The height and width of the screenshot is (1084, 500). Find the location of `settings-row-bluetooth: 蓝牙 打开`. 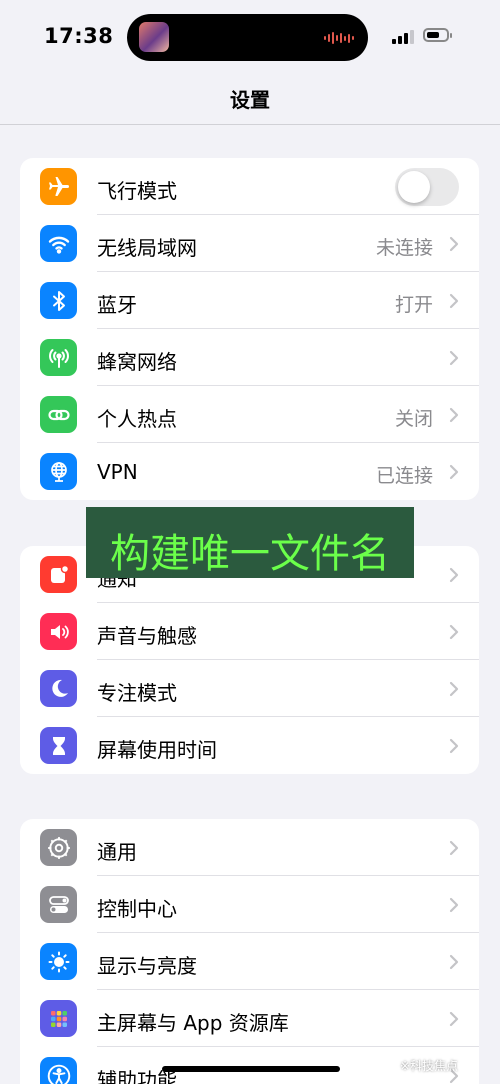

settings-row-bluetooth: 蓝牙 打开 is located at coordinates (249, 300).